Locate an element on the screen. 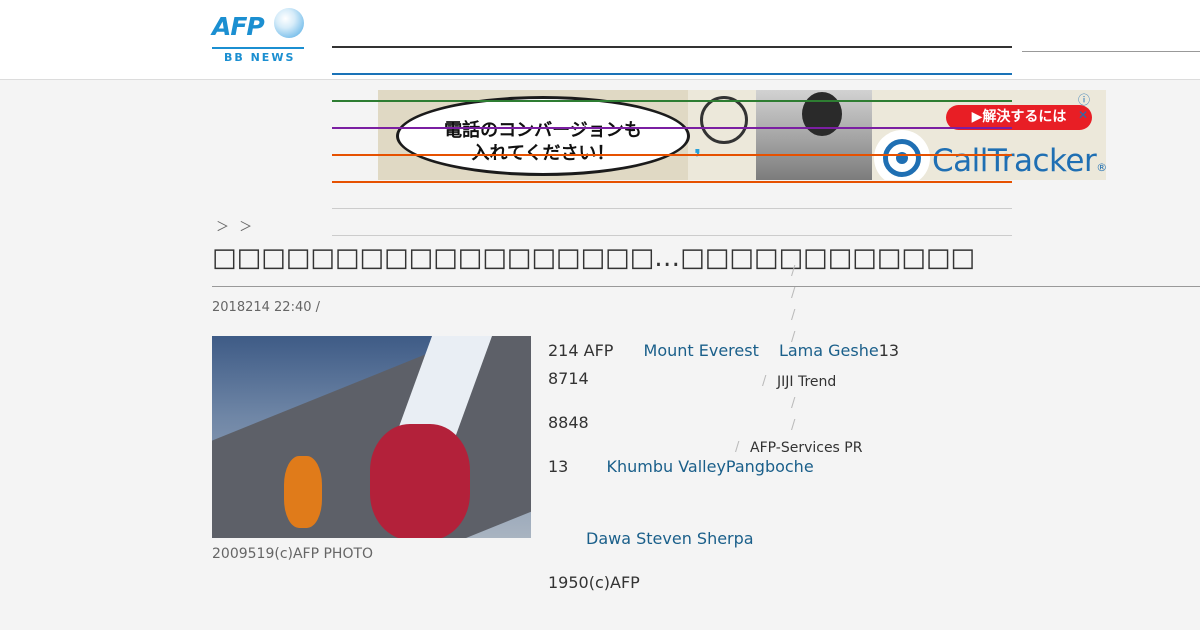 Image resolution: width=1200 pixels, height=630 pixels. dawa-steven-sherpa-link: Dawa Steven Sherpa is located at coordinates (670, 538).